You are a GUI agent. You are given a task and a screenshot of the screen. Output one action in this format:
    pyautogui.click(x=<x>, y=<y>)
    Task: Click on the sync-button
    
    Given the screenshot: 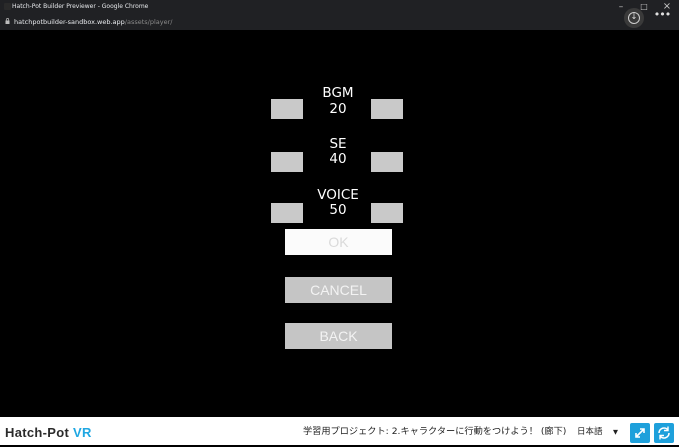 What is the action you would take?
    pyautogui.click(x=664, y=433)
    